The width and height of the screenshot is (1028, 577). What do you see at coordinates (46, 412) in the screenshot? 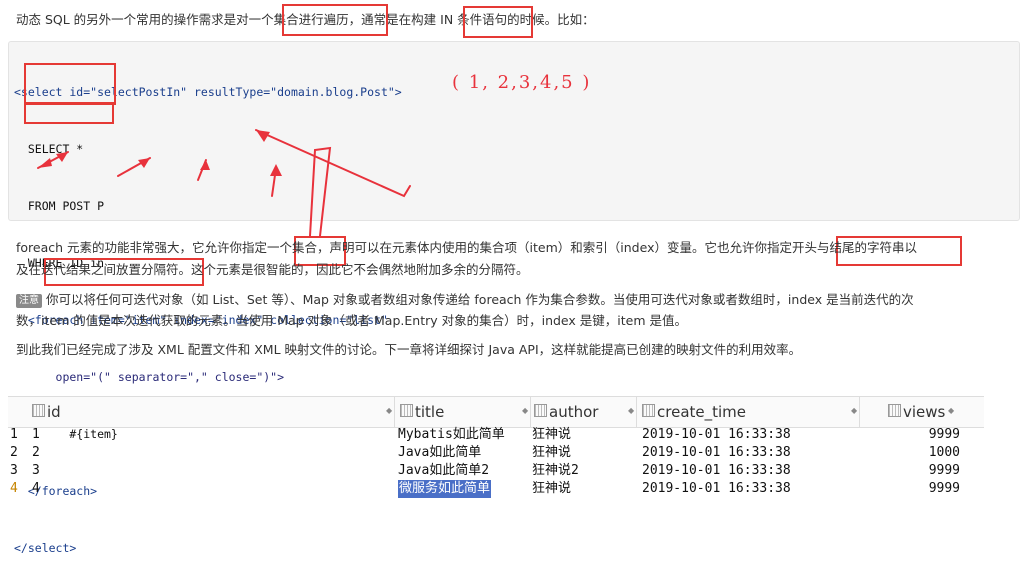
I see `column-header-id: id` at bounding box center [46, 412].